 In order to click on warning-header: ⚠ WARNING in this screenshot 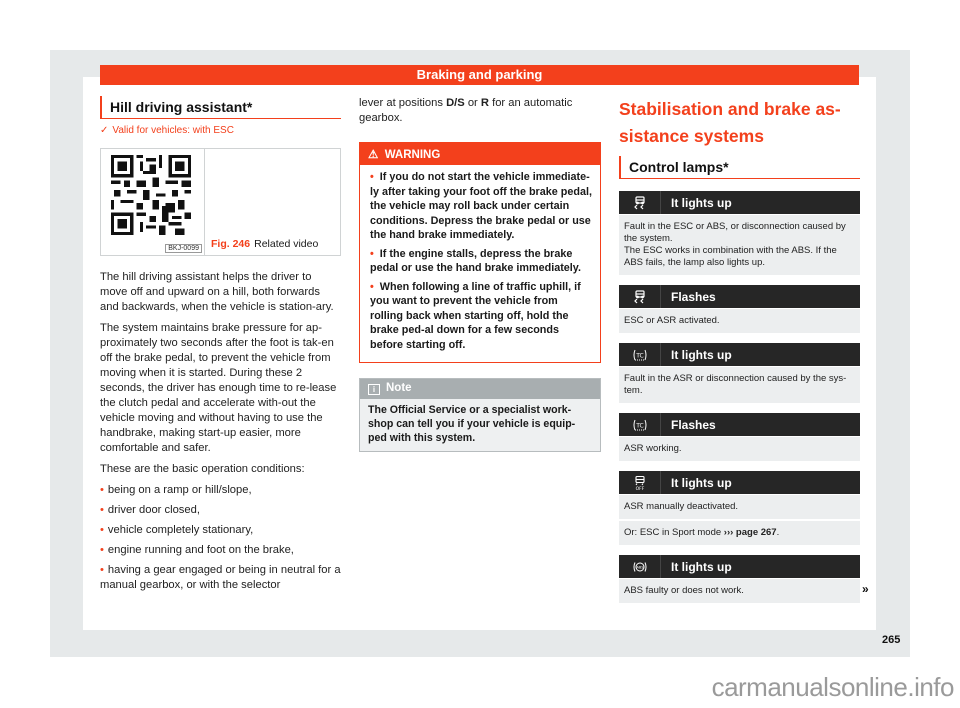, I will do `click(480, 154)`.